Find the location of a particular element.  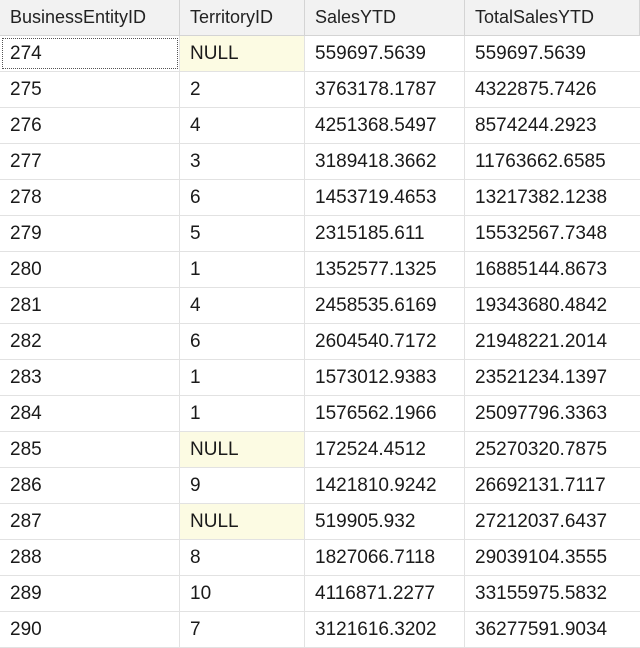

cell-territoryid: 9 is located at coordinates (242, 485).